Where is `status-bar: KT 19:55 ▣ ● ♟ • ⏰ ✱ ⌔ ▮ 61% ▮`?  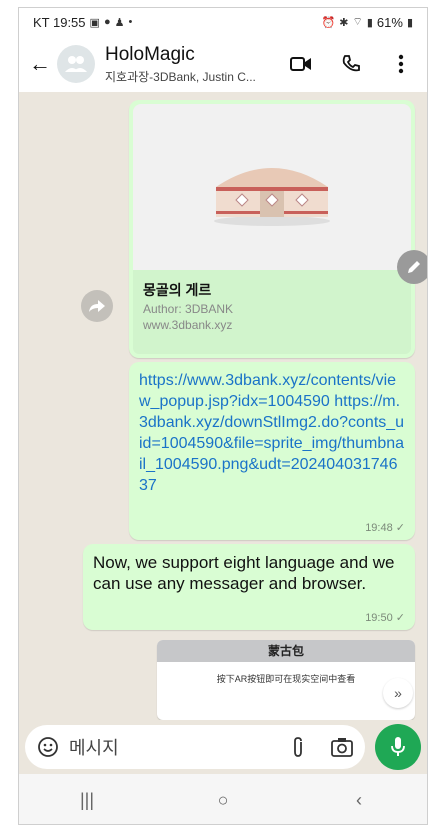
status-bar: KT 19:55 ▣ ● ♟ • ⏰ ✱ ⌔ ▮ 61% ▮ is located at coordinates (223, 22).